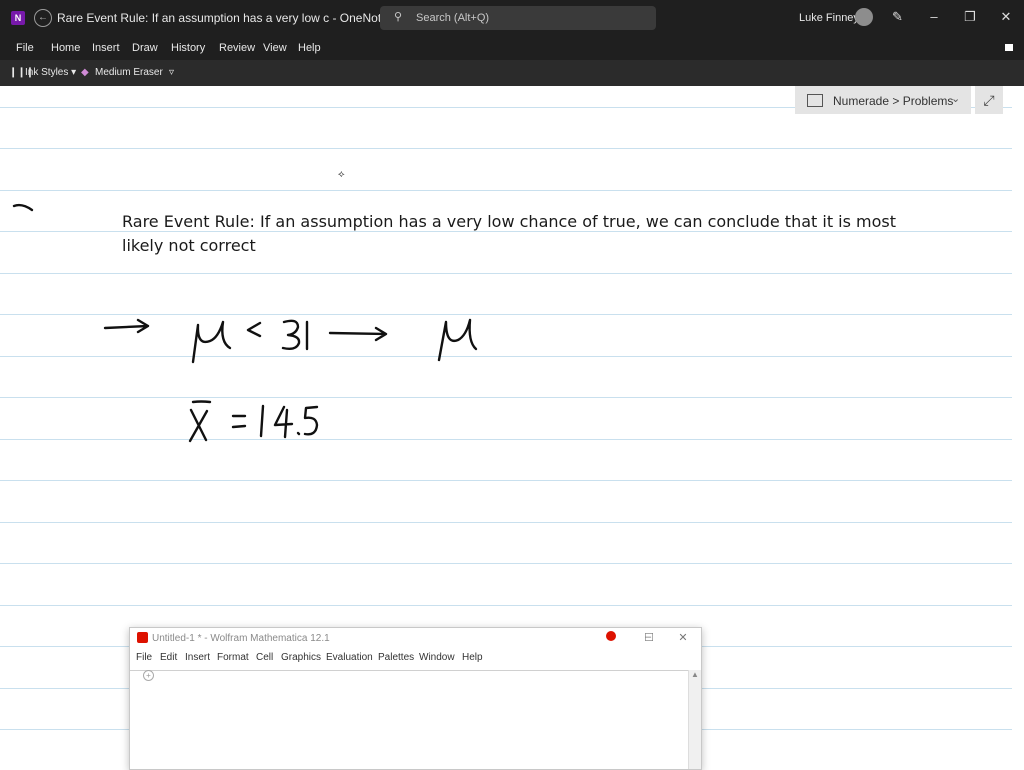 The width and height of the screenshot is (1024, 770). Describe the element at coordinates (241, 638) in the screenshot. I see `mathematica-title: Untitled-1 * - Wolfram Mathematica 12.1` at that location.